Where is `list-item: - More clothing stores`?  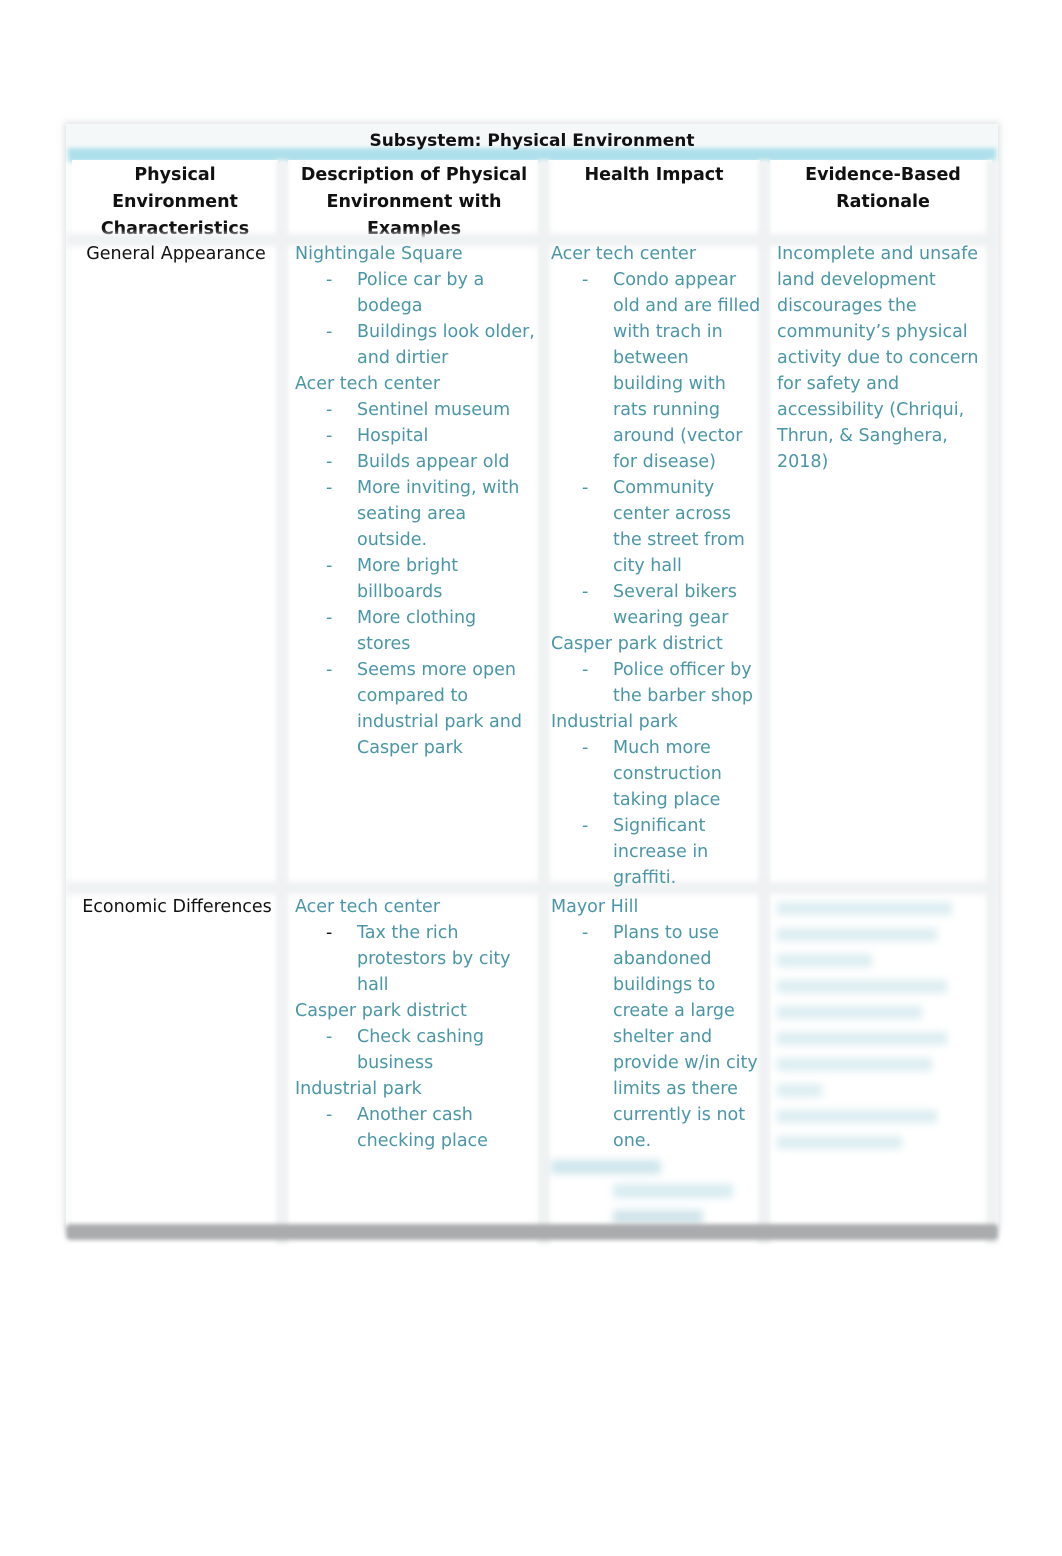 list-item: - More clothing stores is located at coordinates (415, 631).